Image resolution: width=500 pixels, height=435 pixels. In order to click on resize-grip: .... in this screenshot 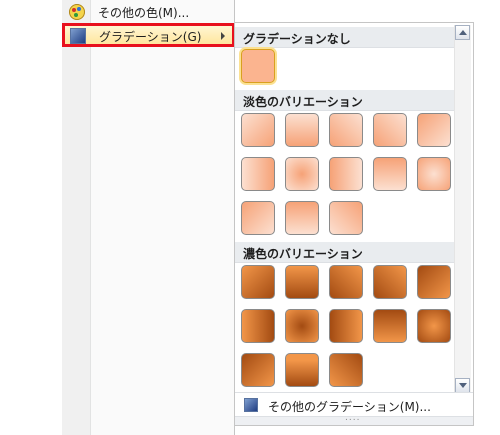, I will do `click(354, 419)`.